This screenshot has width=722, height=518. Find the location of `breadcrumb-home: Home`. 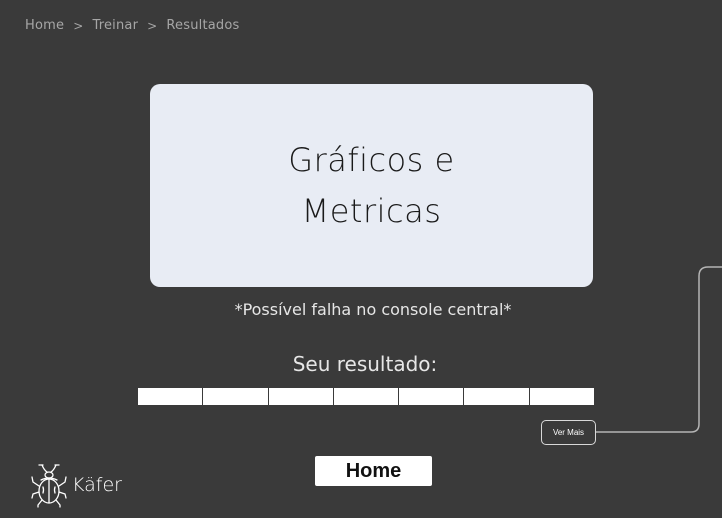

breadcrumb-home: Home is located at coordinates (44, 25).